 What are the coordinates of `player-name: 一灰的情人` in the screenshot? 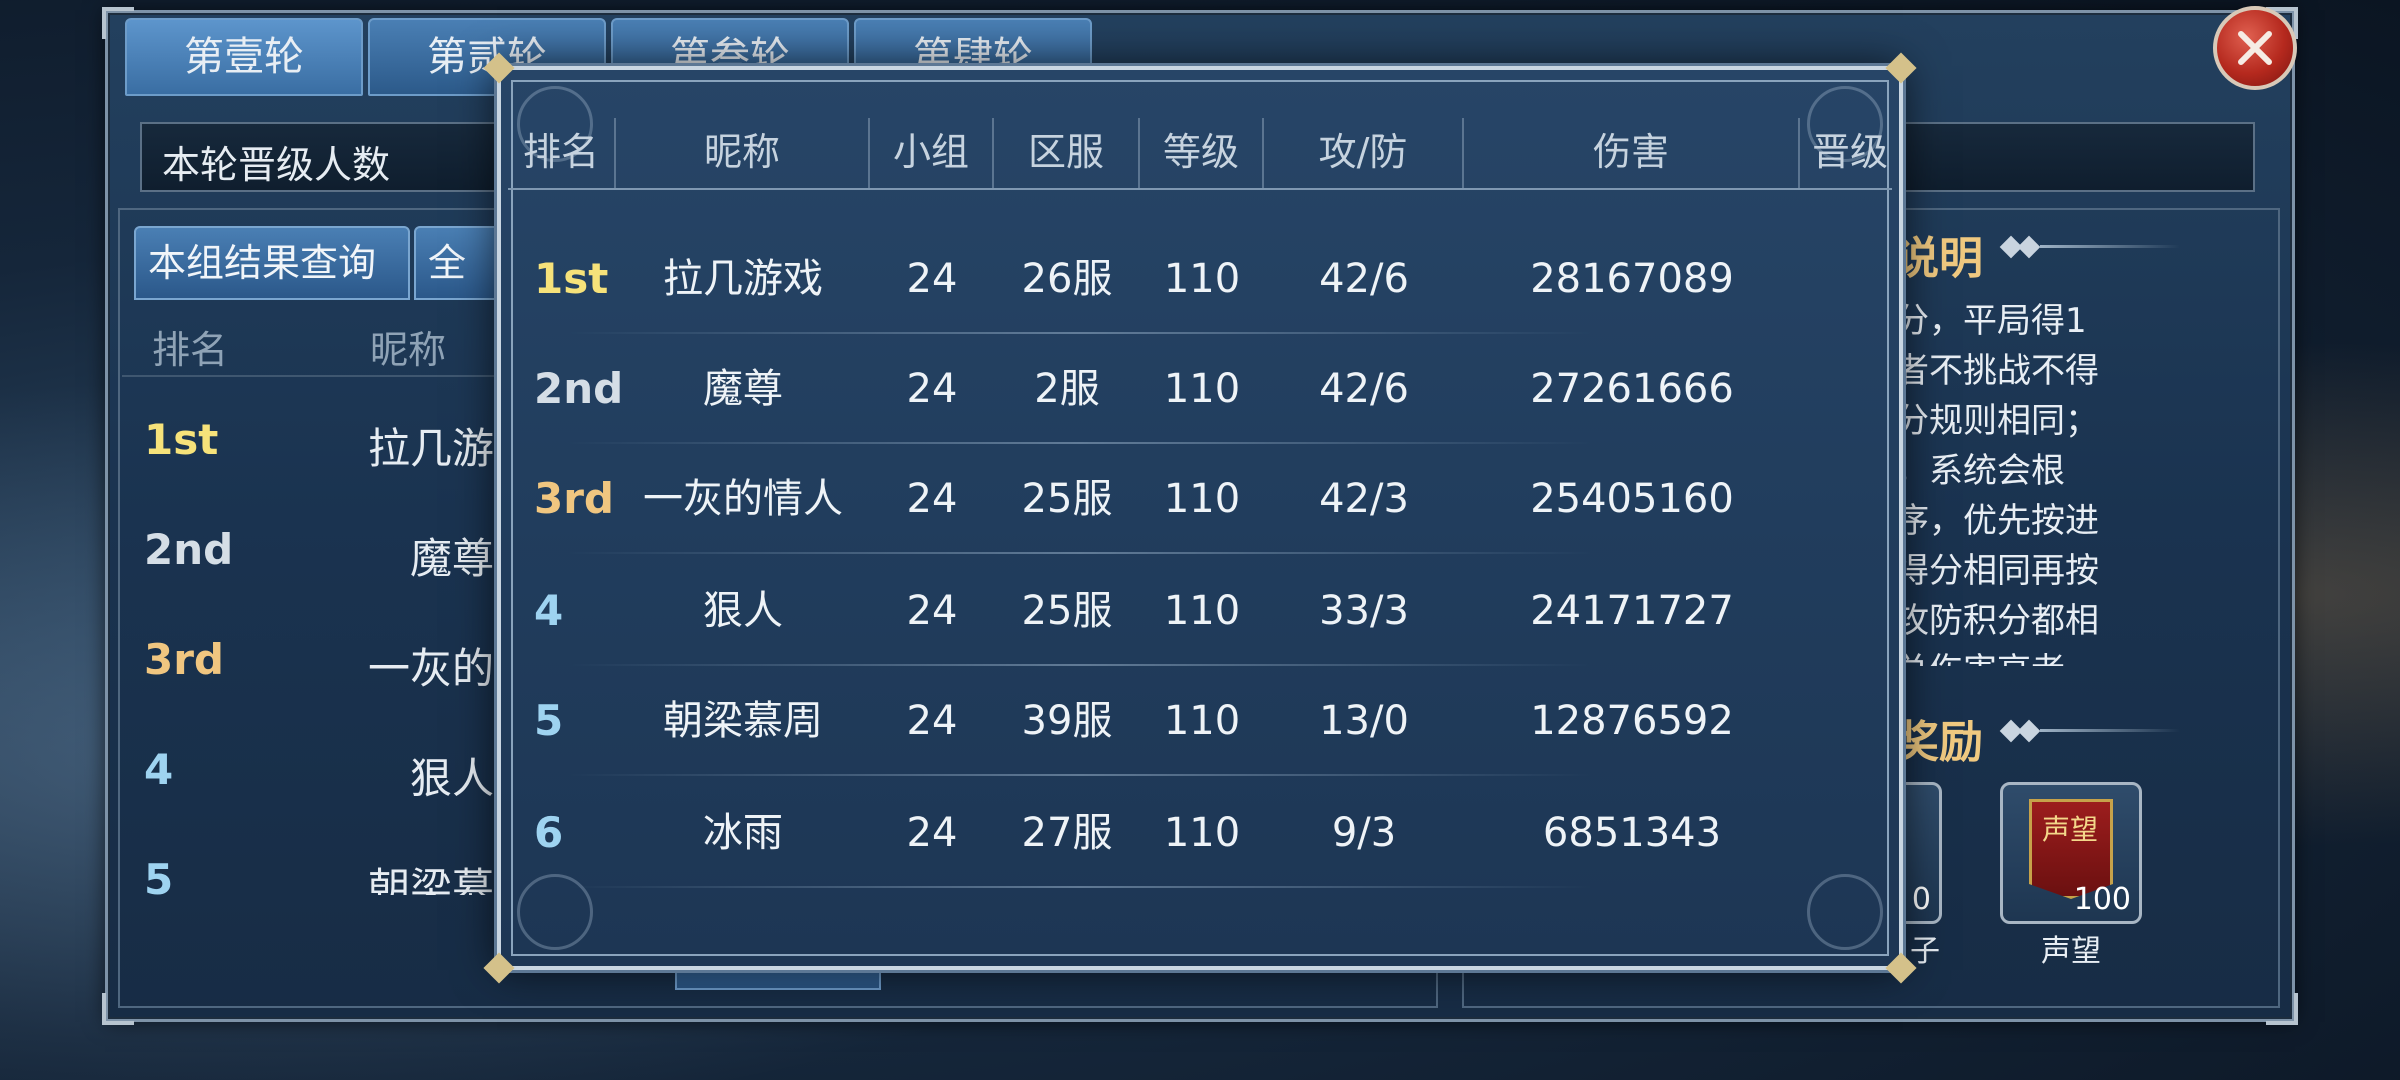 It's located at (743, 499).